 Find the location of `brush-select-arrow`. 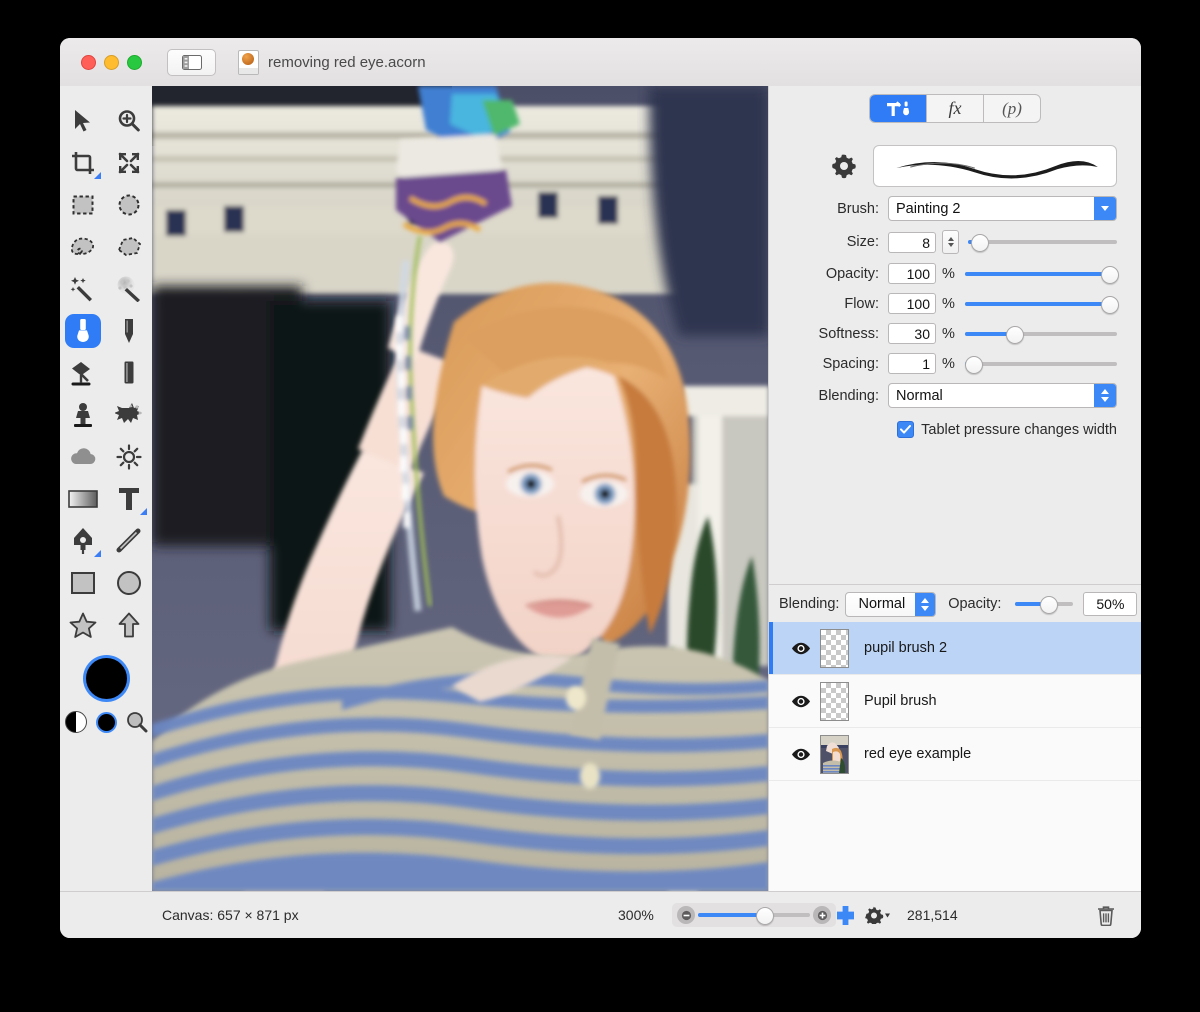

brush-select-arrow is located at coordinates (1105, 208).